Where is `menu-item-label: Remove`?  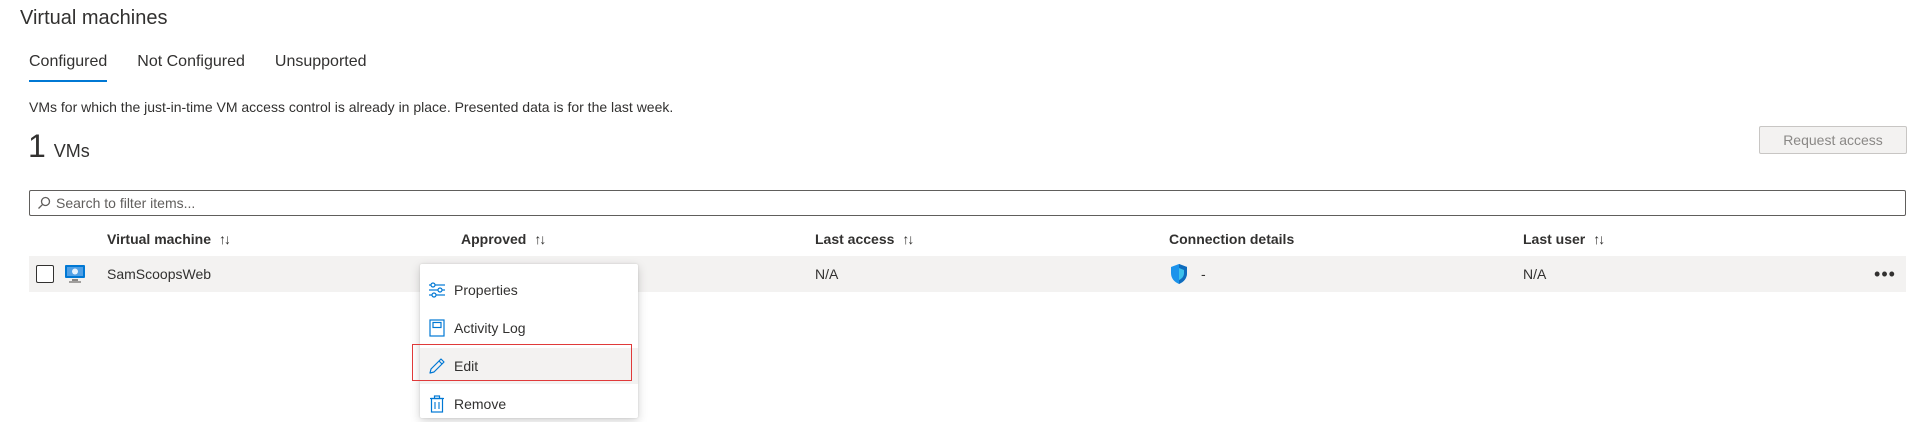 menu-item-label: Remove is located at coordinates (480, 404).